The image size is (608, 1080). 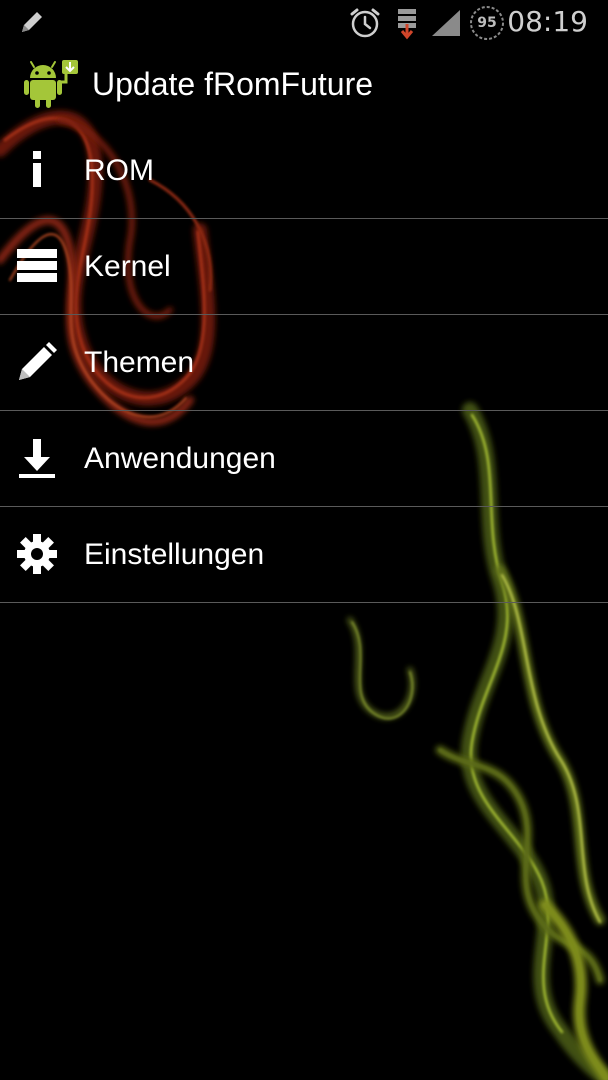 I want to click on menu-item-label: Anwendungen, so click(x=180, y=458).